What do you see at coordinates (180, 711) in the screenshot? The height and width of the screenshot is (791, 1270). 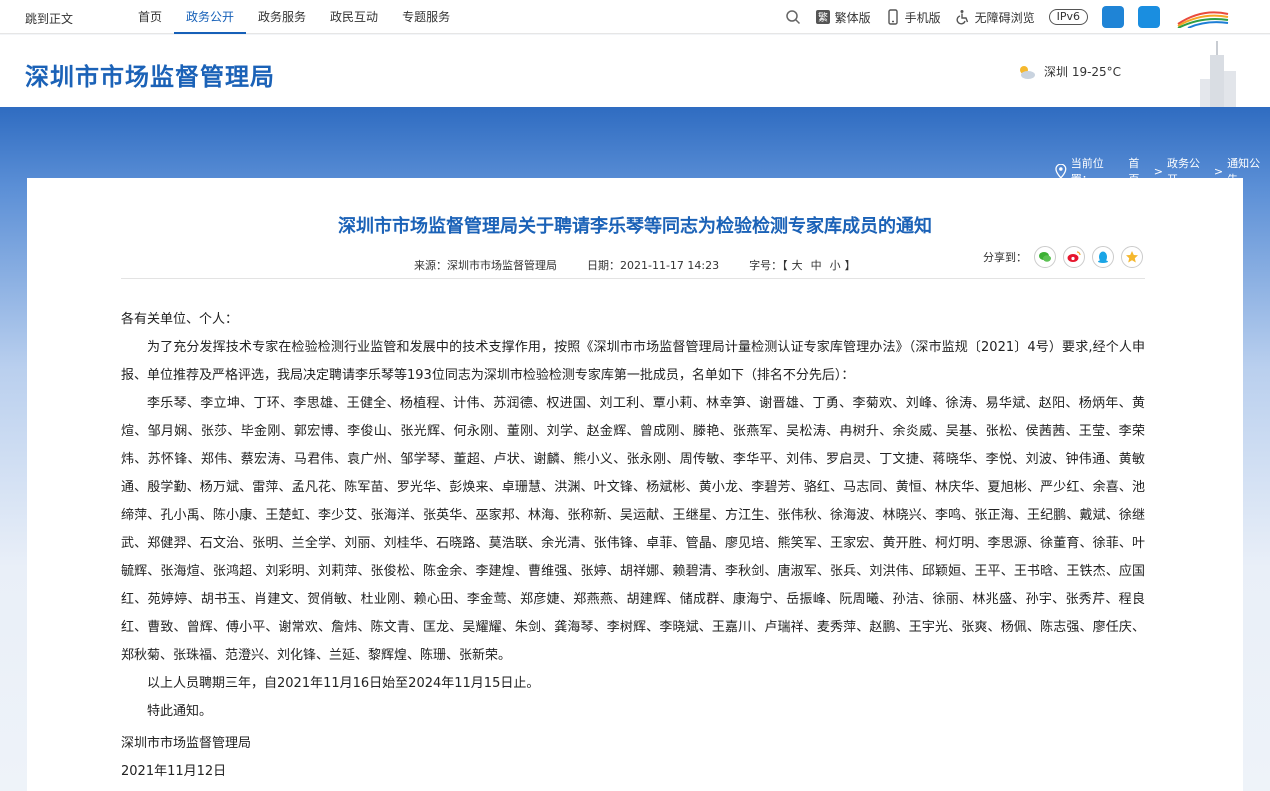 I see `paragraph-closing: 特此通知。` at bounding box center [180, 711].